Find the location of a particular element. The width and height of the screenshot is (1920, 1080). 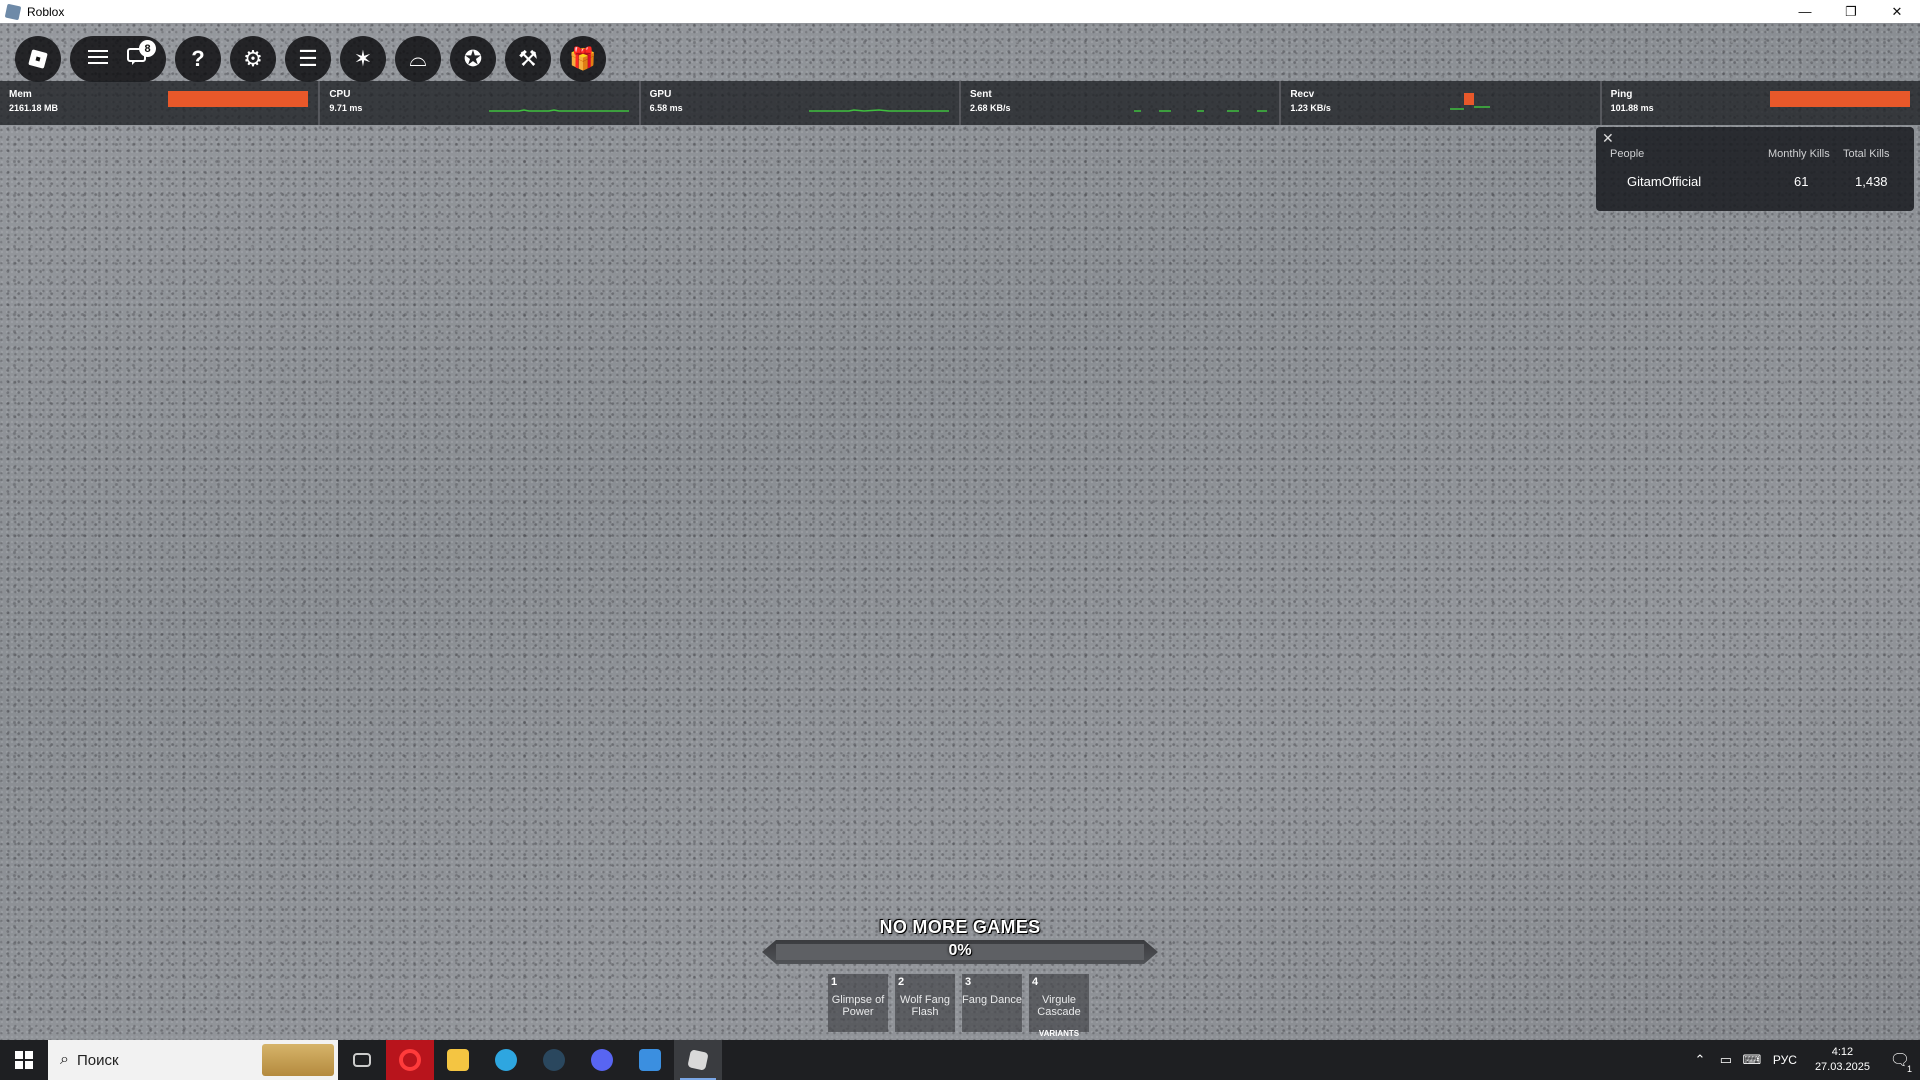

tray-overflow-chevron-icon: ⌃ is located at coordinates (1700, 1060).